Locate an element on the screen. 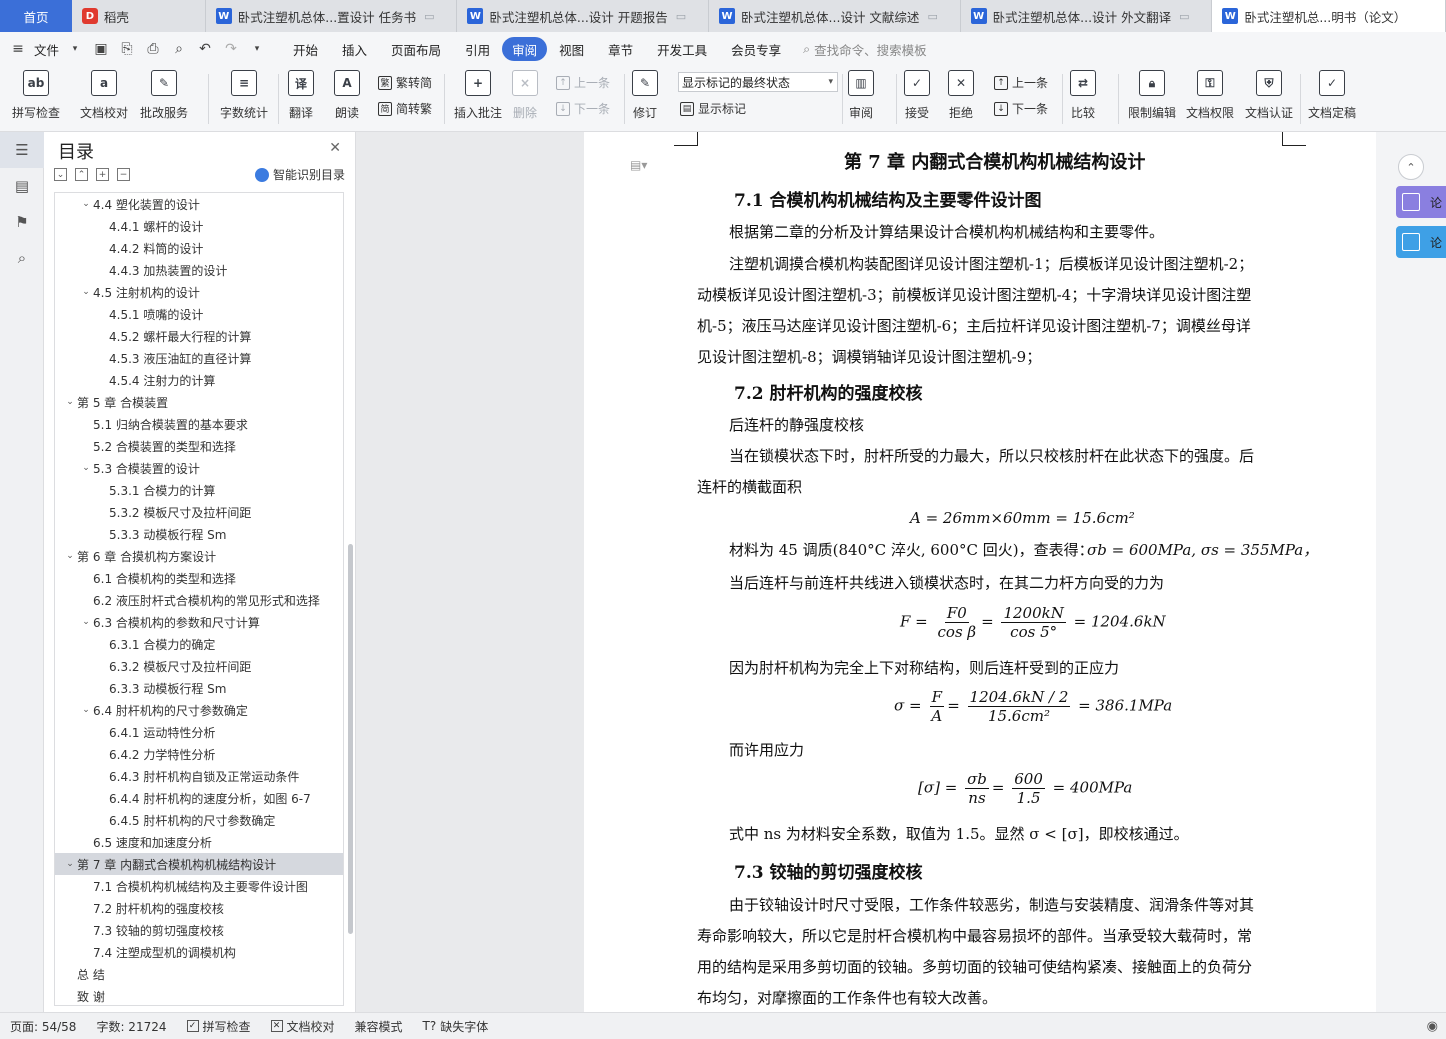 This screenshot has height=1039, width=1446. eye-icon: ◉ is located at coordinates (1432, 1026).